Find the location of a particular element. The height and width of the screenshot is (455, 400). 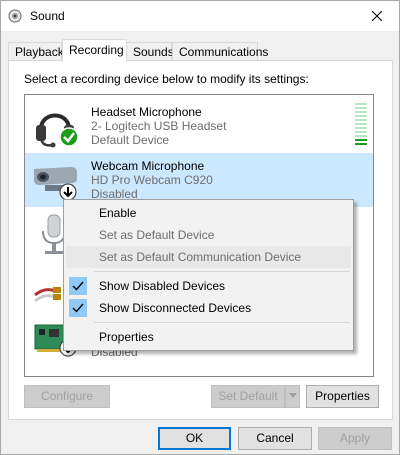

device-name: Headset Microphone is located at coordinates (146, 112).